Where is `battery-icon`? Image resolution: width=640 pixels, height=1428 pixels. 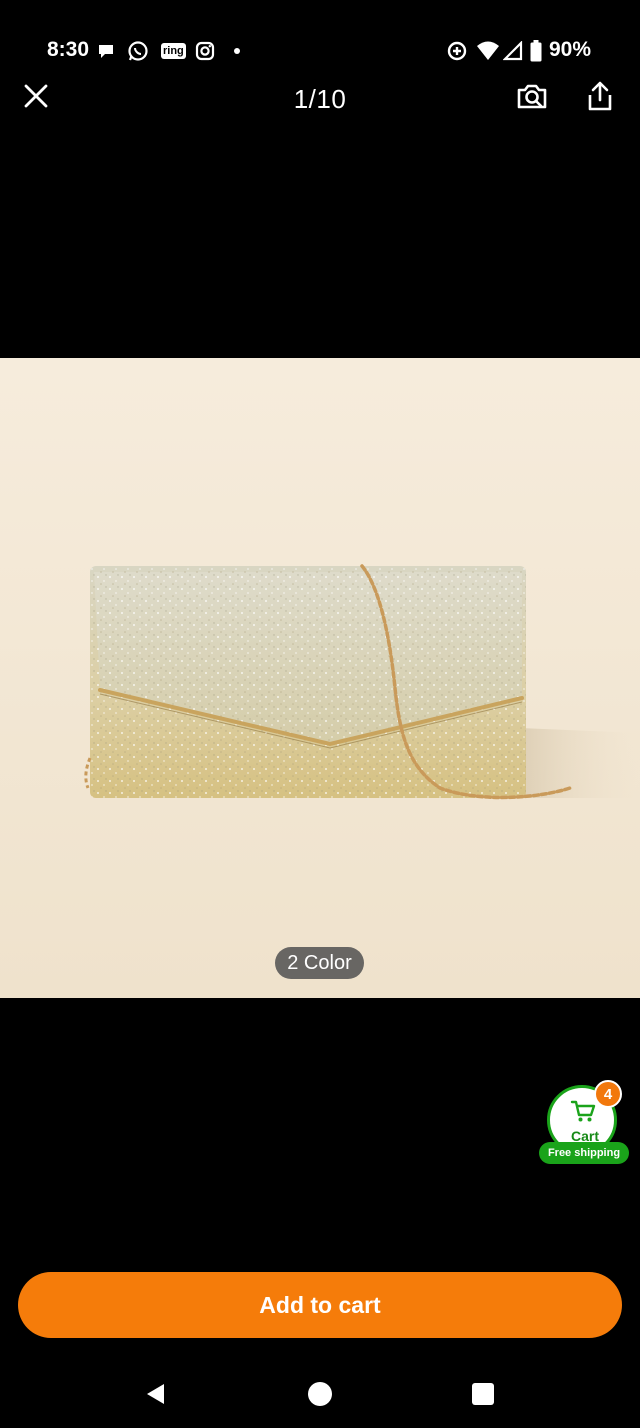
battery-icon is located at coordinates (536, 51).